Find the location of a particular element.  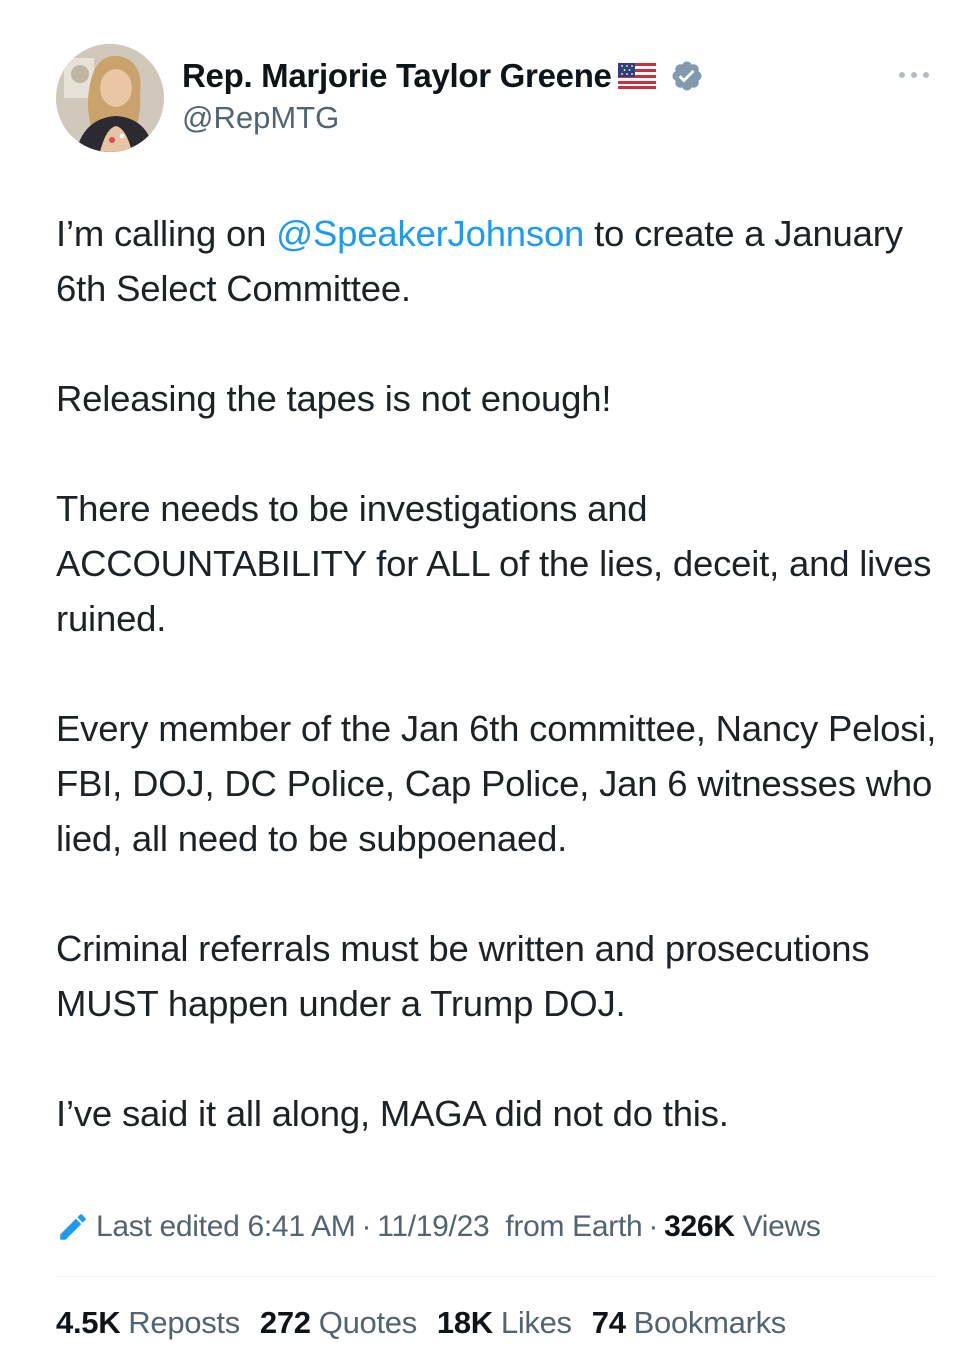

more-options-icon is located at coordinates (914, 75).